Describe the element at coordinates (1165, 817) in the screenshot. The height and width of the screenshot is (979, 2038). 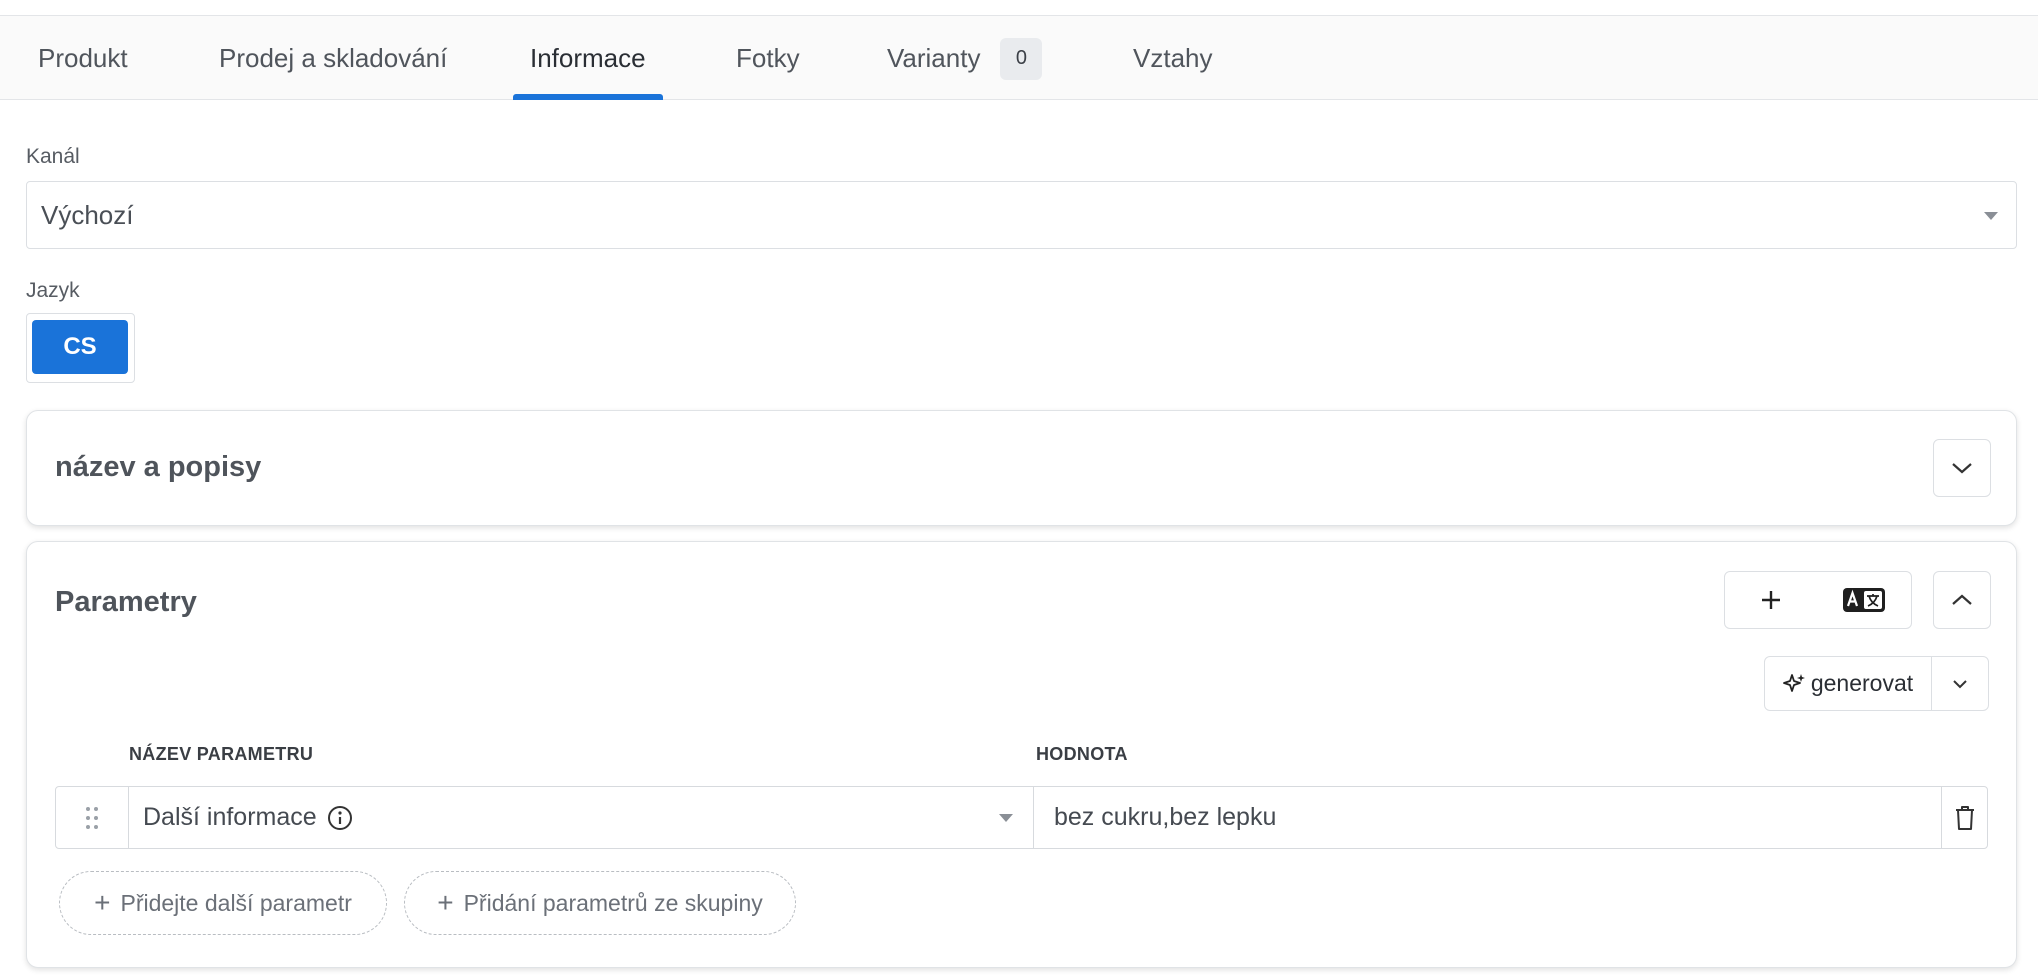
I see `parameter-value: bez cukru,bez lepku` at that location.